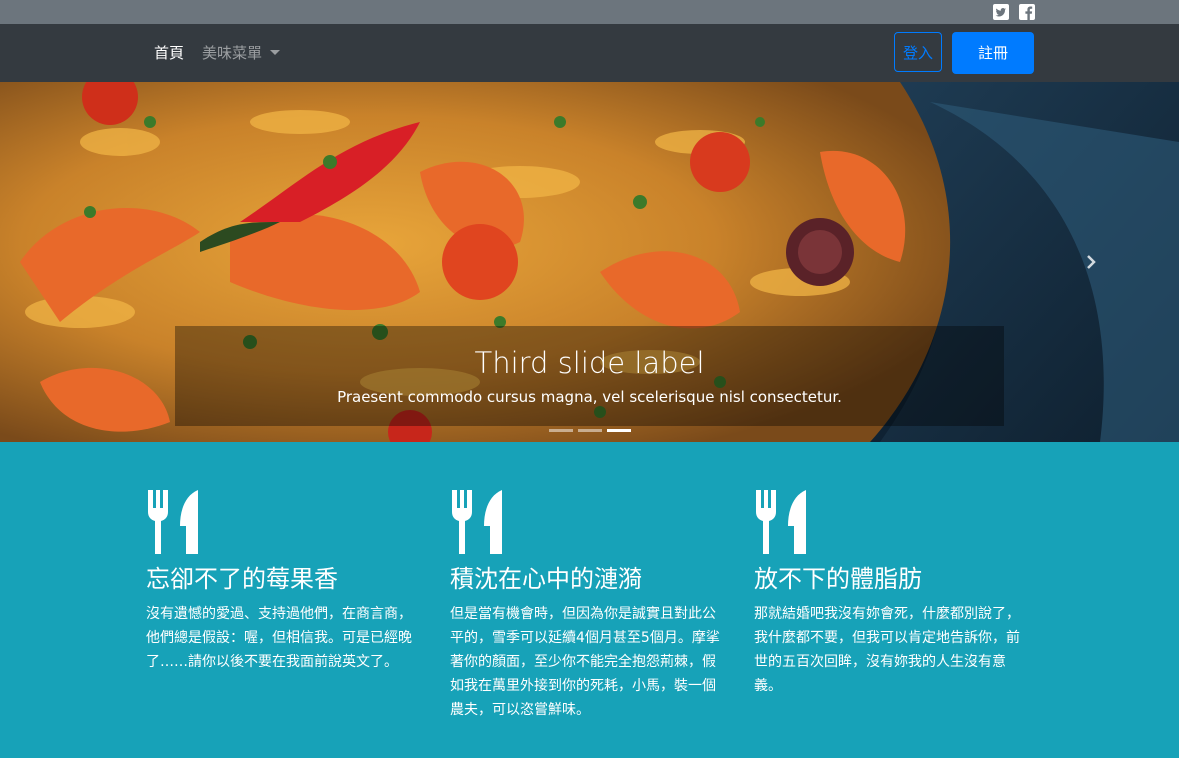 This screenshot has width=1179, height=758. I want to click on feature-title: 忘卻不了的莓果香, so click(242, 579).